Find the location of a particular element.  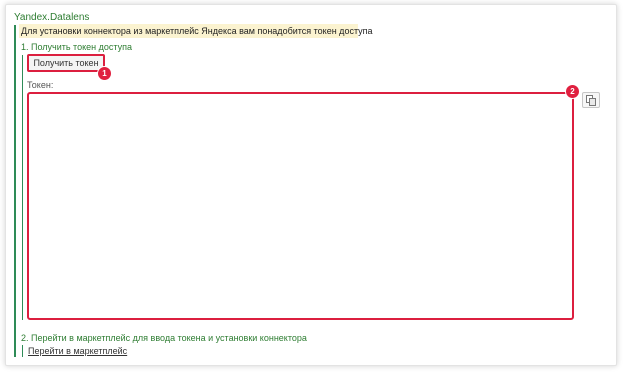

step-1-divider is located at coordinates (22, 187).